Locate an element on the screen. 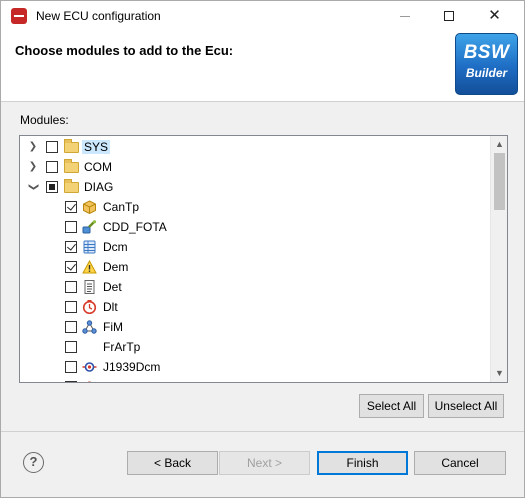 The image size is (525, 498). tree-item-label: FrArTp is located at coordinates (122, 347).